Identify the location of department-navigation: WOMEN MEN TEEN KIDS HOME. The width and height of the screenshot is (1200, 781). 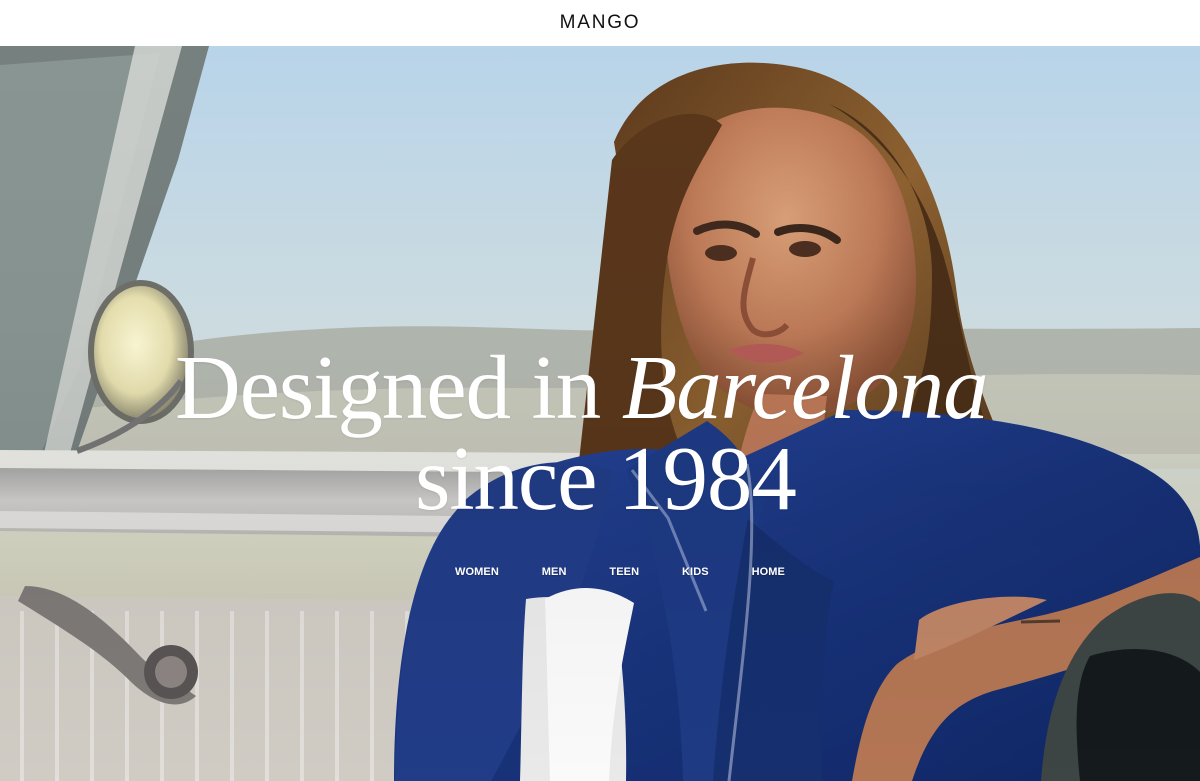
(620, 572).